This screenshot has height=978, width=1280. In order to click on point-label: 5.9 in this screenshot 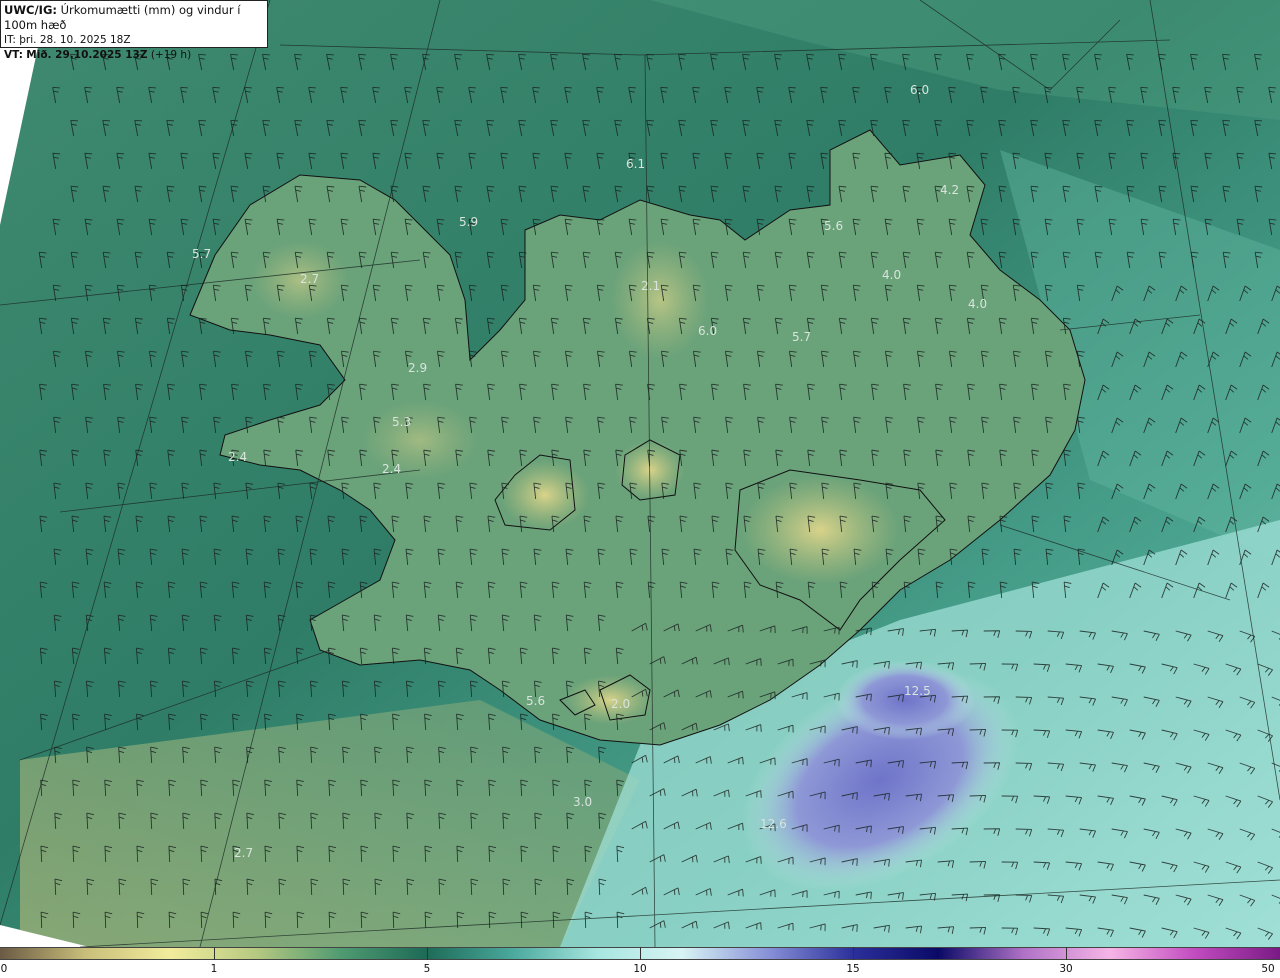, I will do `click(468, 222)`.